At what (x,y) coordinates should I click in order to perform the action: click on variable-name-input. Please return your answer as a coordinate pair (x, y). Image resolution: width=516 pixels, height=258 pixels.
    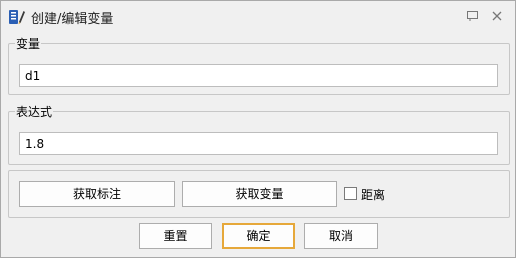
    Looking at the image, I should click on (258, 75).